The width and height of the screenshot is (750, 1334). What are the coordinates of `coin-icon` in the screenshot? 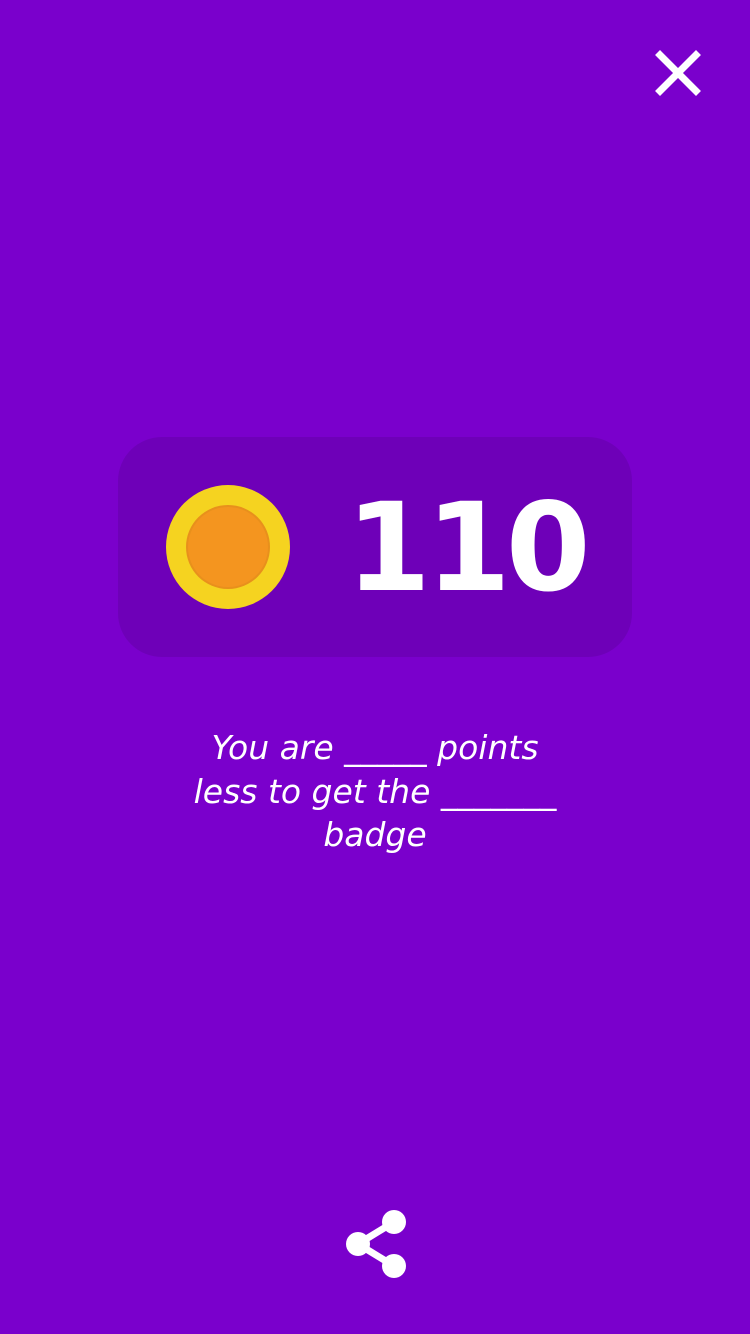 It's located at (228, 547).